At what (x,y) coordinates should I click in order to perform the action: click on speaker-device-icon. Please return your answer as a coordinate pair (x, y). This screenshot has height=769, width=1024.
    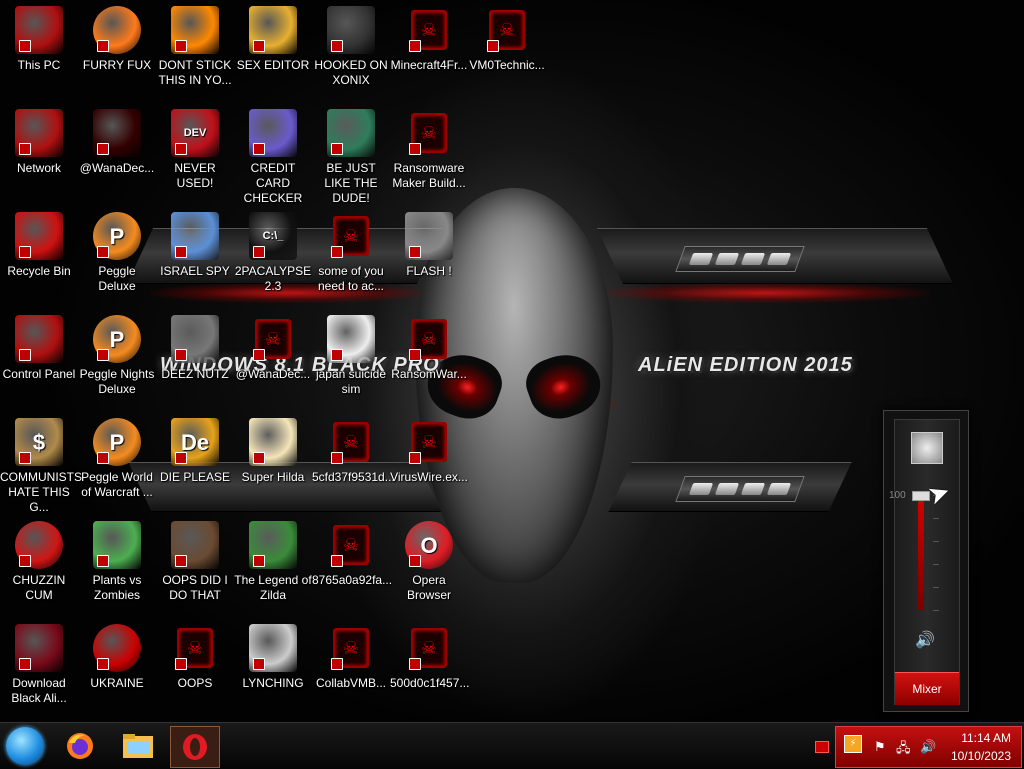
    Looking at the image, I should click on (927, 448).